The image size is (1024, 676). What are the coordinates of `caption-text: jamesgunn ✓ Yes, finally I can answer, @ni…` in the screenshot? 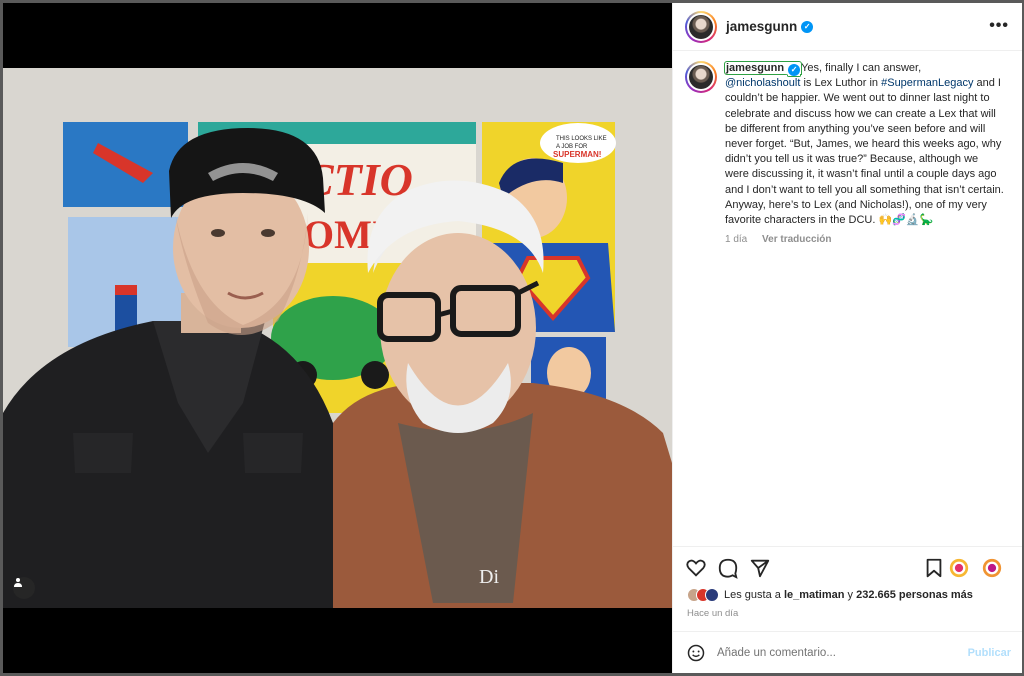 It's located at (864, 144).